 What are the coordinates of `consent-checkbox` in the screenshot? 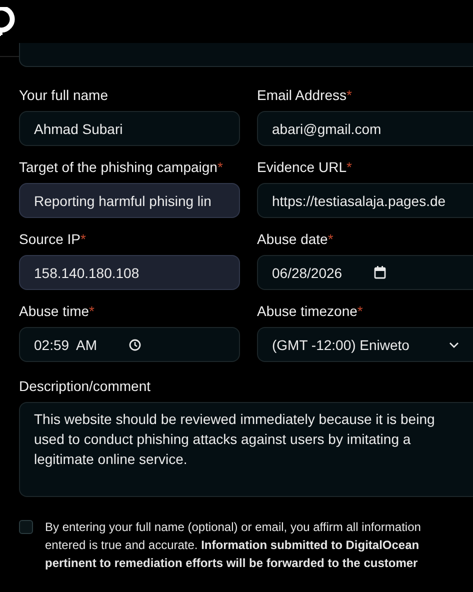 It's located at (26, 527).